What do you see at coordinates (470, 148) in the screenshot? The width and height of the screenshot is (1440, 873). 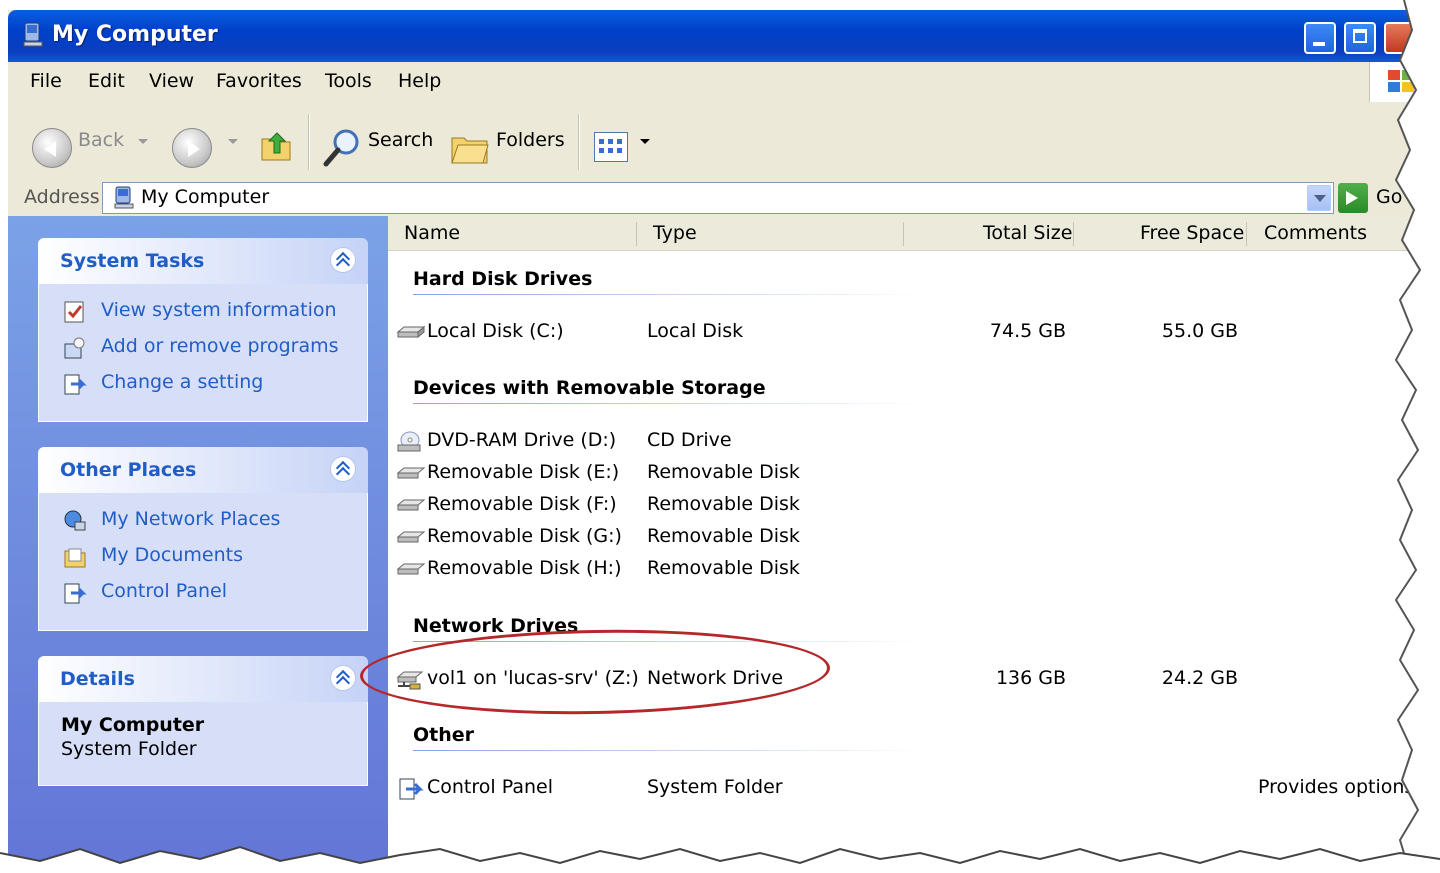 I see `folders-icon` at bounding box center [470, 148].